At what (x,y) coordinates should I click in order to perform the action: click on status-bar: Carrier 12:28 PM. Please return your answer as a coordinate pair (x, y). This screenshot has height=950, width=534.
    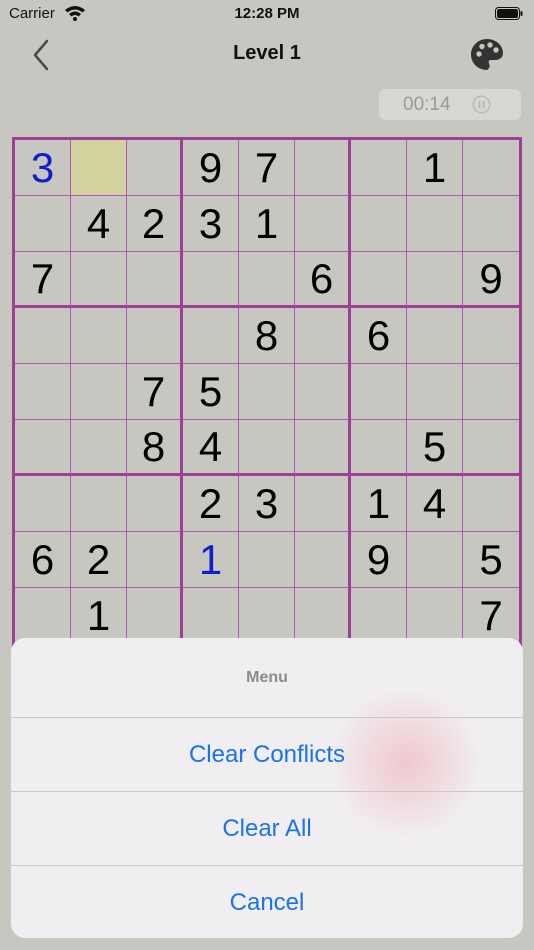
    Looking at the image, I should click on (267, 15).